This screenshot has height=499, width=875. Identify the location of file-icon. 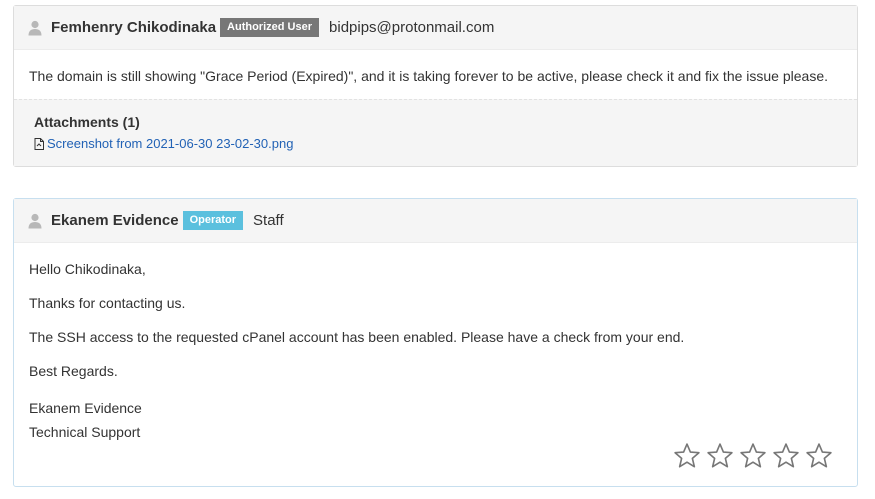
(39, 143).